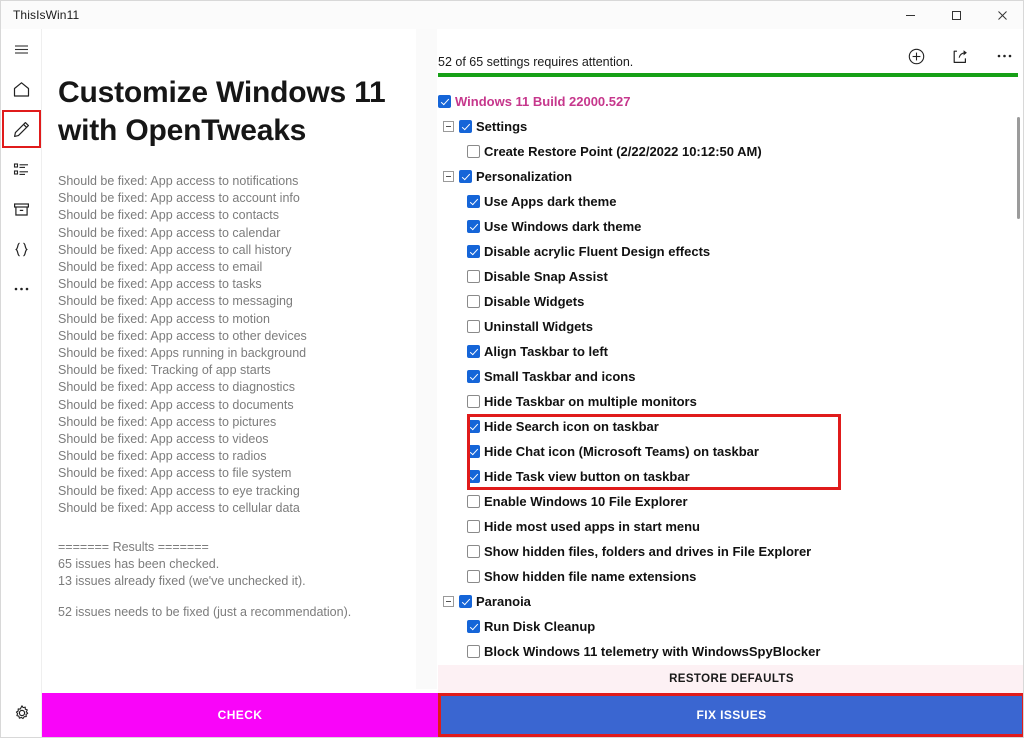  Describe the element at coordinates (426, 359) in the screenshot. I see `pane-divider-strip` at that location.